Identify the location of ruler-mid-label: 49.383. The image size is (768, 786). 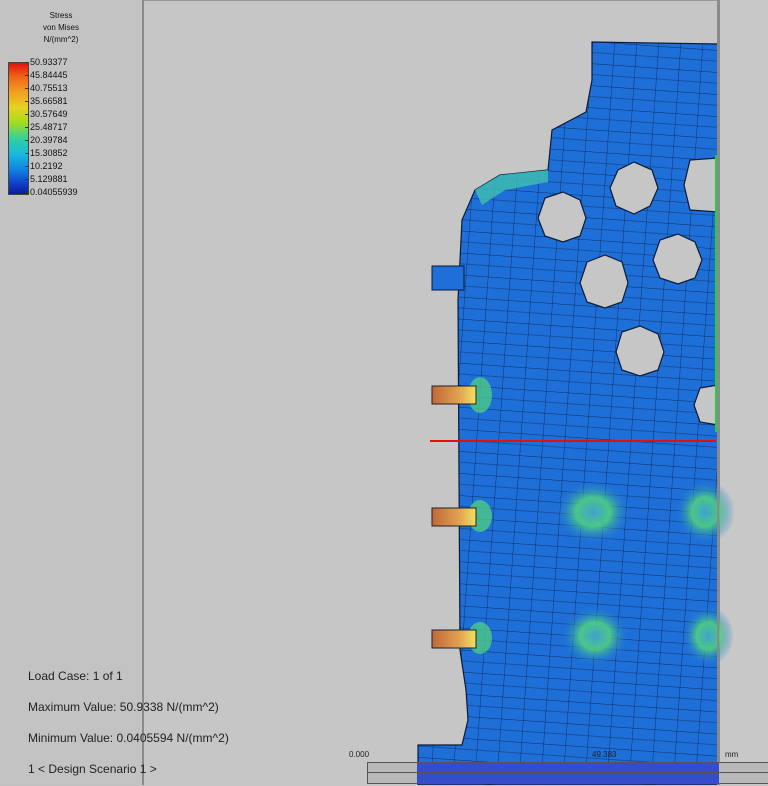
(604, 754).